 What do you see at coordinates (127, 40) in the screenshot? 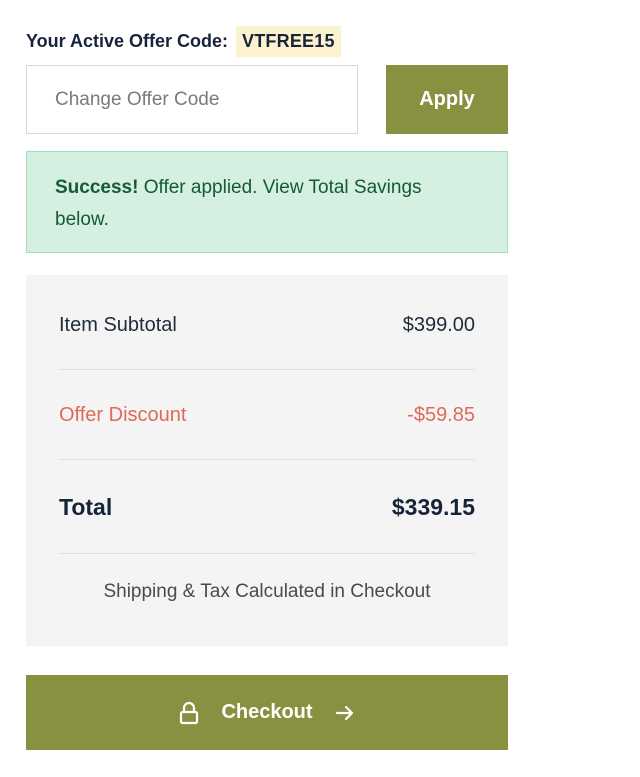
I see `active-offer-label: Your Active Offer Code:` at bounding box center [127, 40].